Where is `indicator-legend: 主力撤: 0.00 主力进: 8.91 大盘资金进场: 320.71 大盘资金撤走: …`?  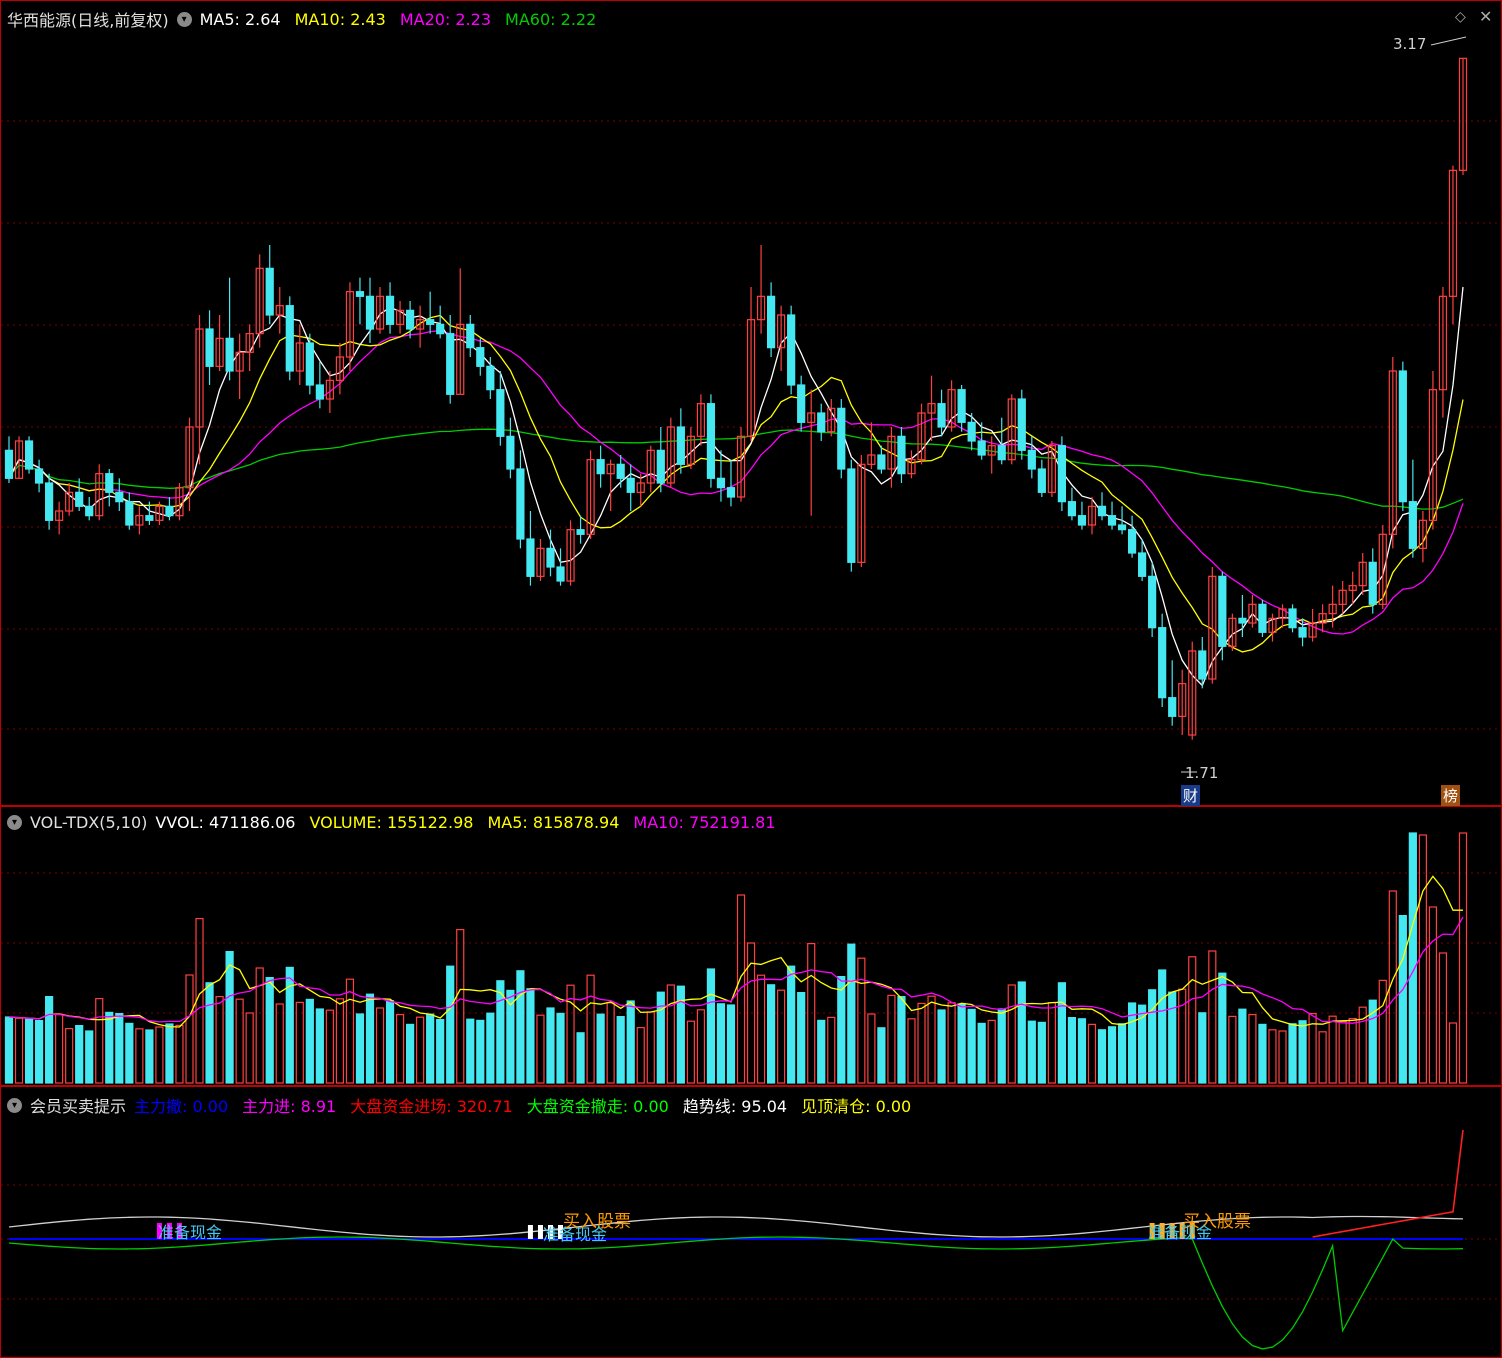 indicator-legend: 主力撤: 0.00 主力进: 8.91 大盘资金进场: 320.71 大盘资金撤走: … is located at coordinates (529, 1105).